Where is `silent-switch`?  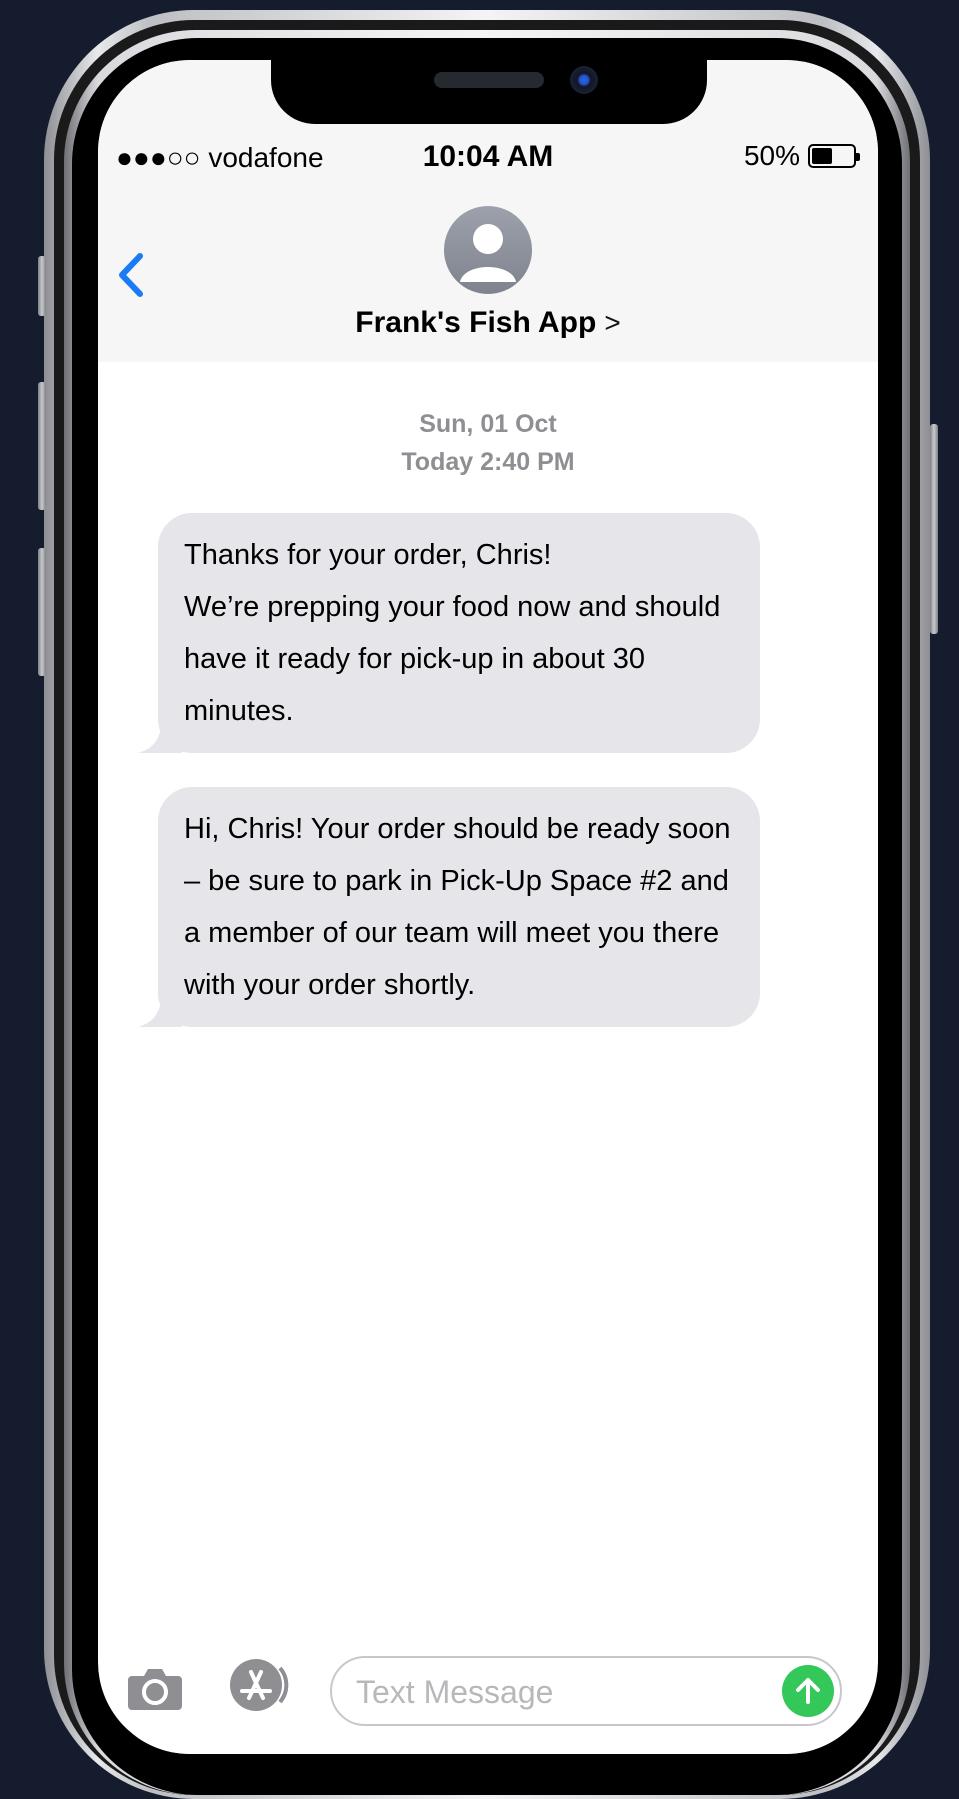
silent-switch is located at coordinates (42, 286).